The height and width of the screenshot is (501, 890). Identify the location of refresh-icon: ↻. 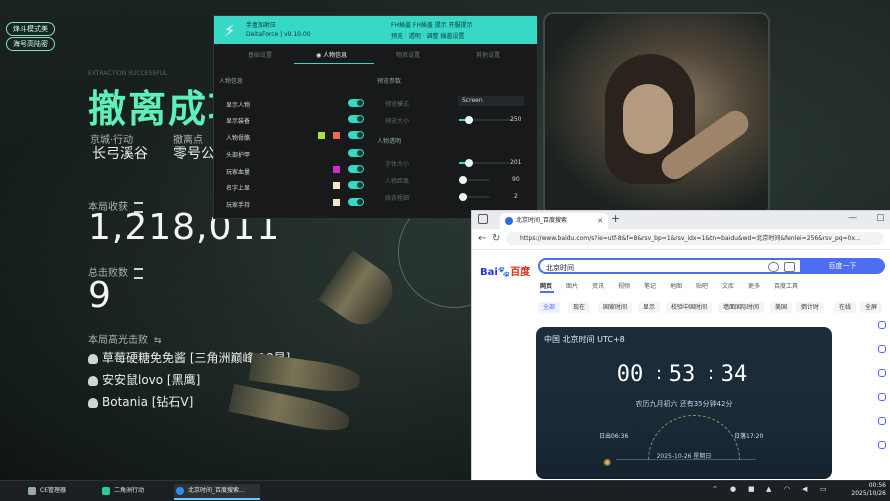
(496, 238).